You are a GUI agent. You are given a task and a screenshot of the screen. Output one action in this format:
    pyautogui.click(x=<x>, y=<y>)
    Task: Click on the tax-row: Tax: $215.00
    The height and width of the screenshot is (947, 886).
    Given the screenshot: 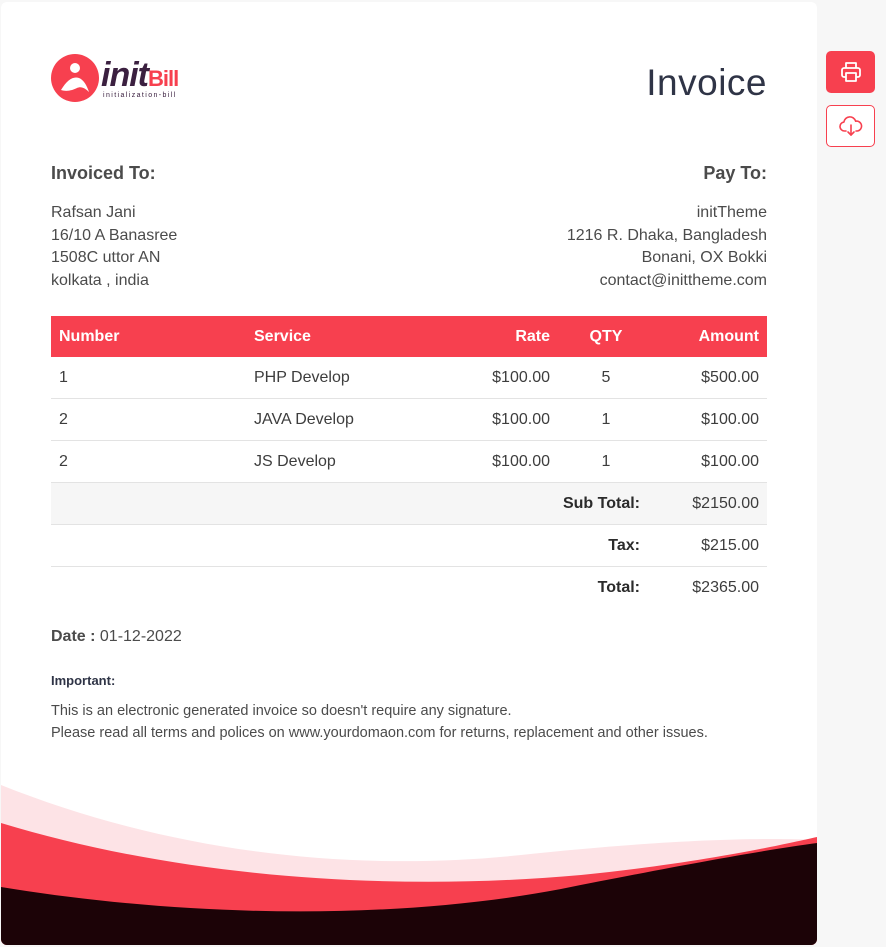 What is the action you would take?
    pyautogui.click(x=409, y=545)
    